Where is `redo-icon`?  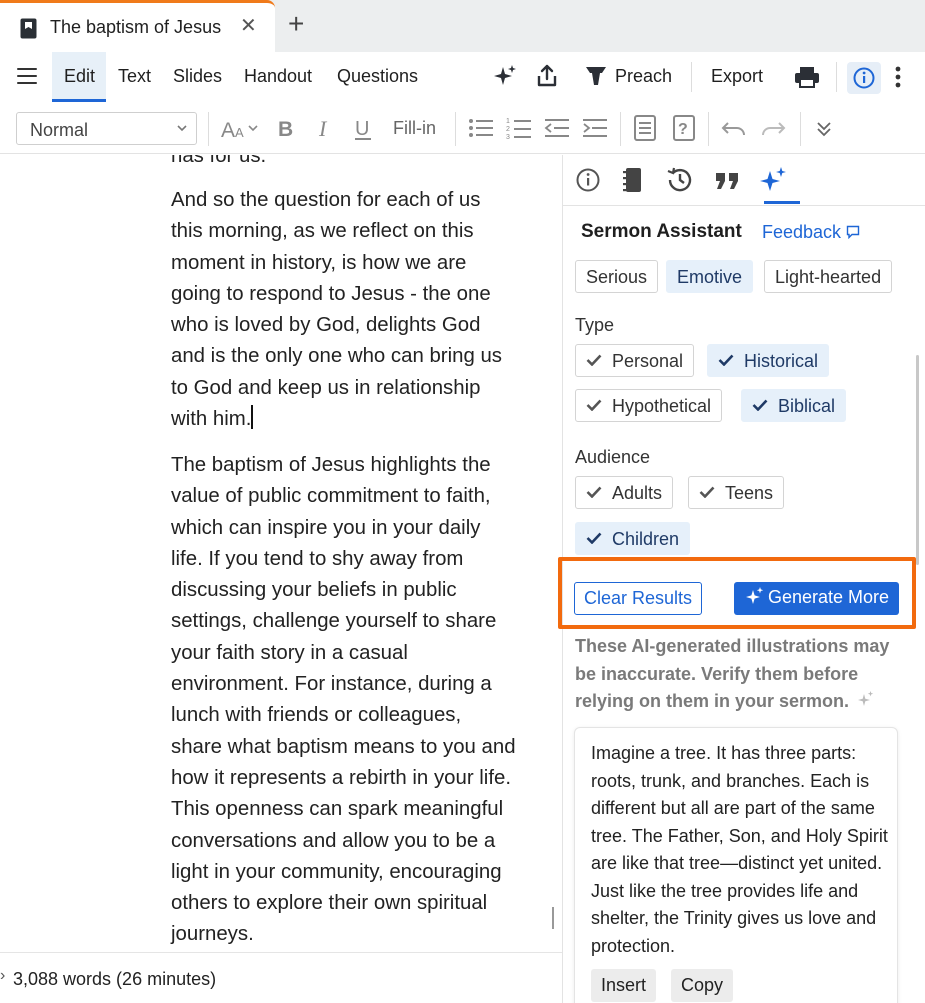
redo-icon is located at coordinates (773, 128).